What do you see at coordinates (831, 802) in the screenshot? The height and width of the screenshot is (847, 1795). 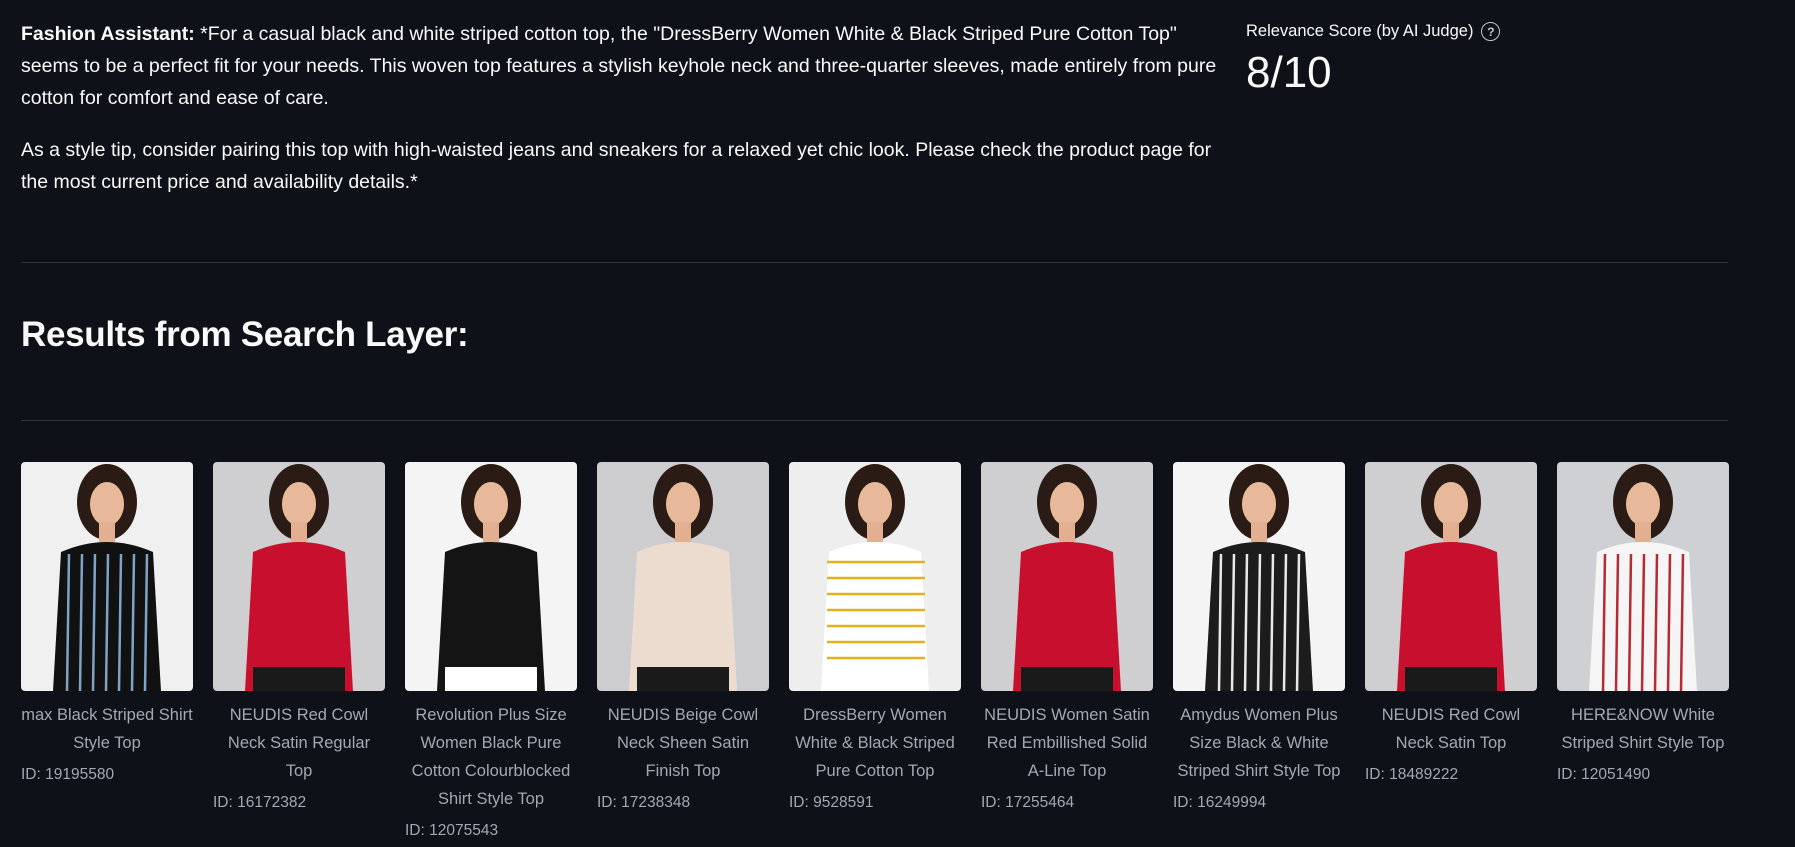 I see `product-id: ID: 9528591` at bounding box center [831, 802].